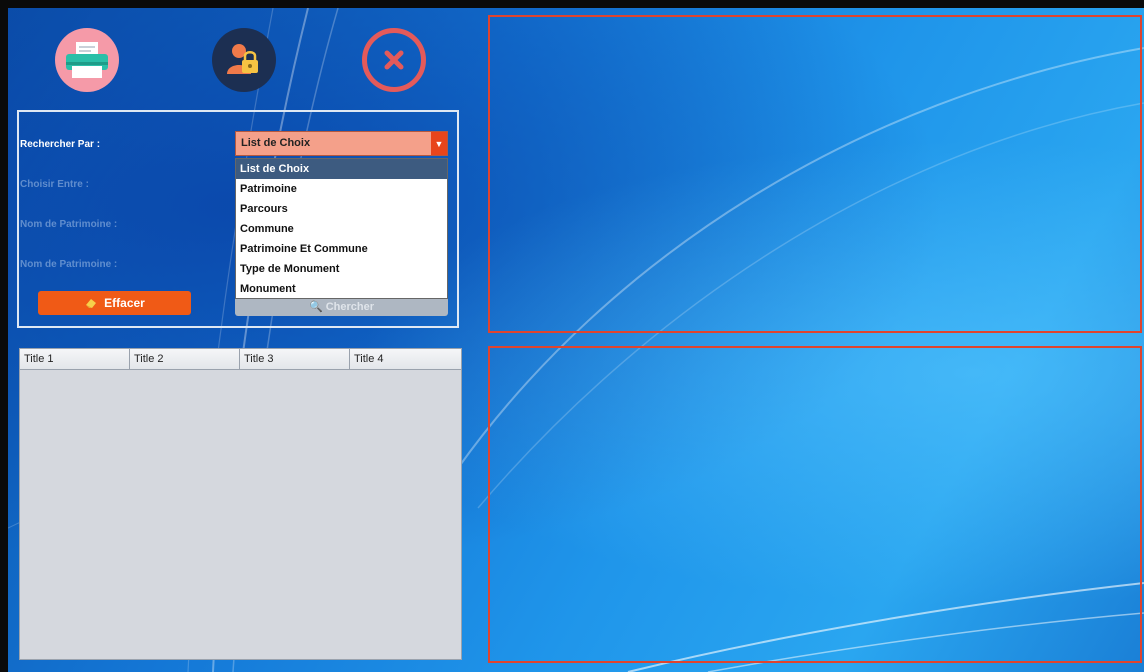  What do you see at coordinates (124, 303) in the screenshot?
I see `clear-button-label: Effacer` at bounding box center [124, 303].